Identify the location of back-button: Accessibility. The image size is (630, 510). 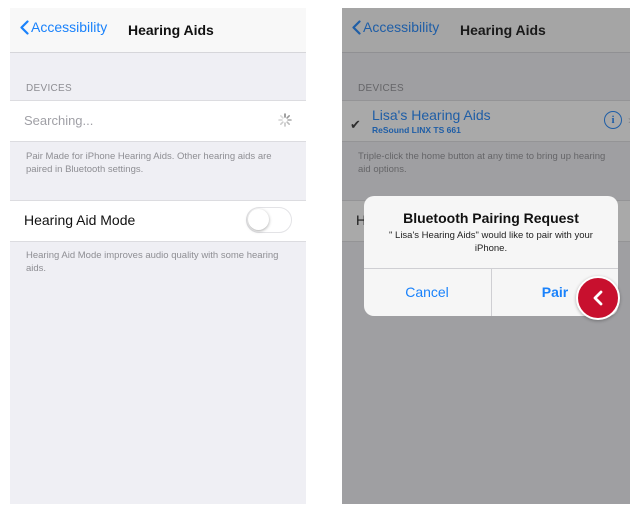
(63, 27).